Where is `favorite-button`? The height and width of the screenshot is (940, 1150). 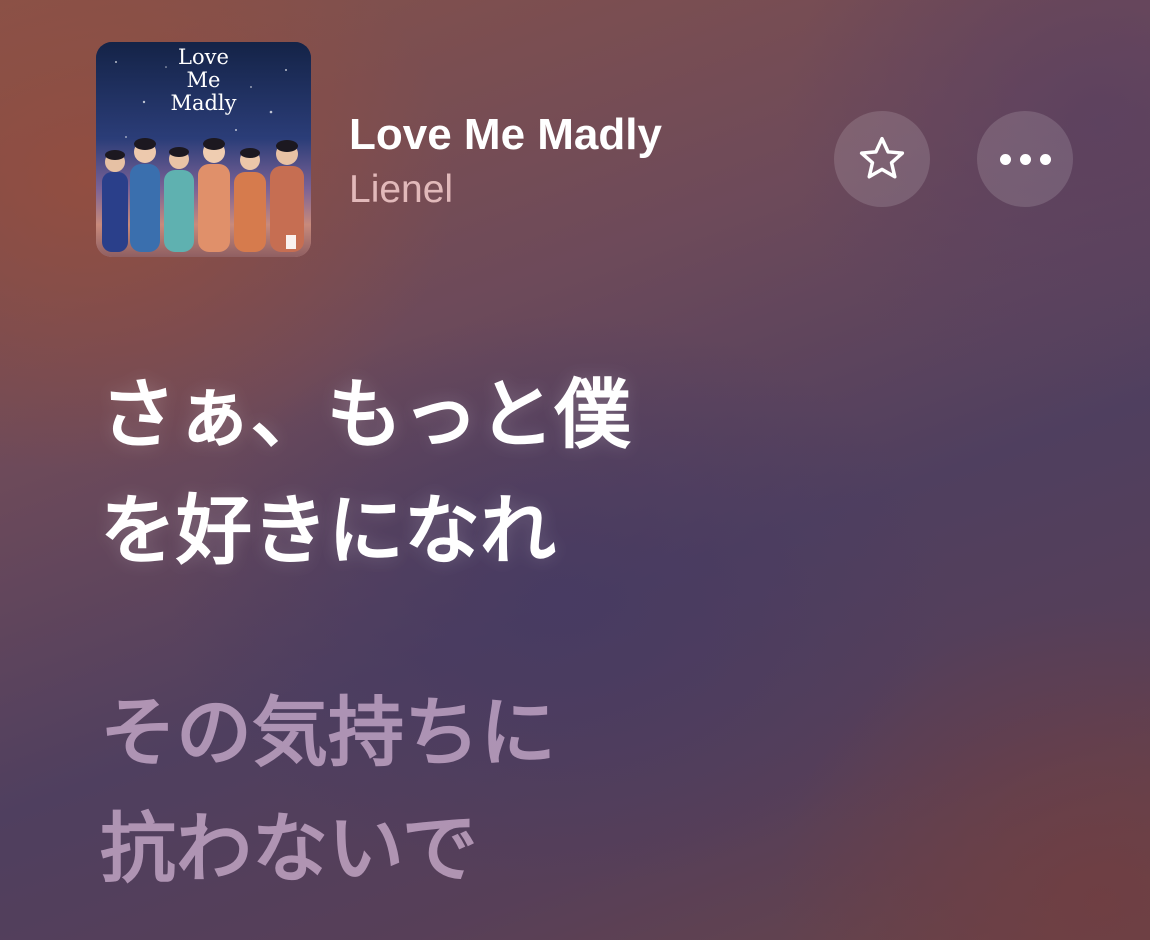
favorite-button is located at coordinates (882, 159).